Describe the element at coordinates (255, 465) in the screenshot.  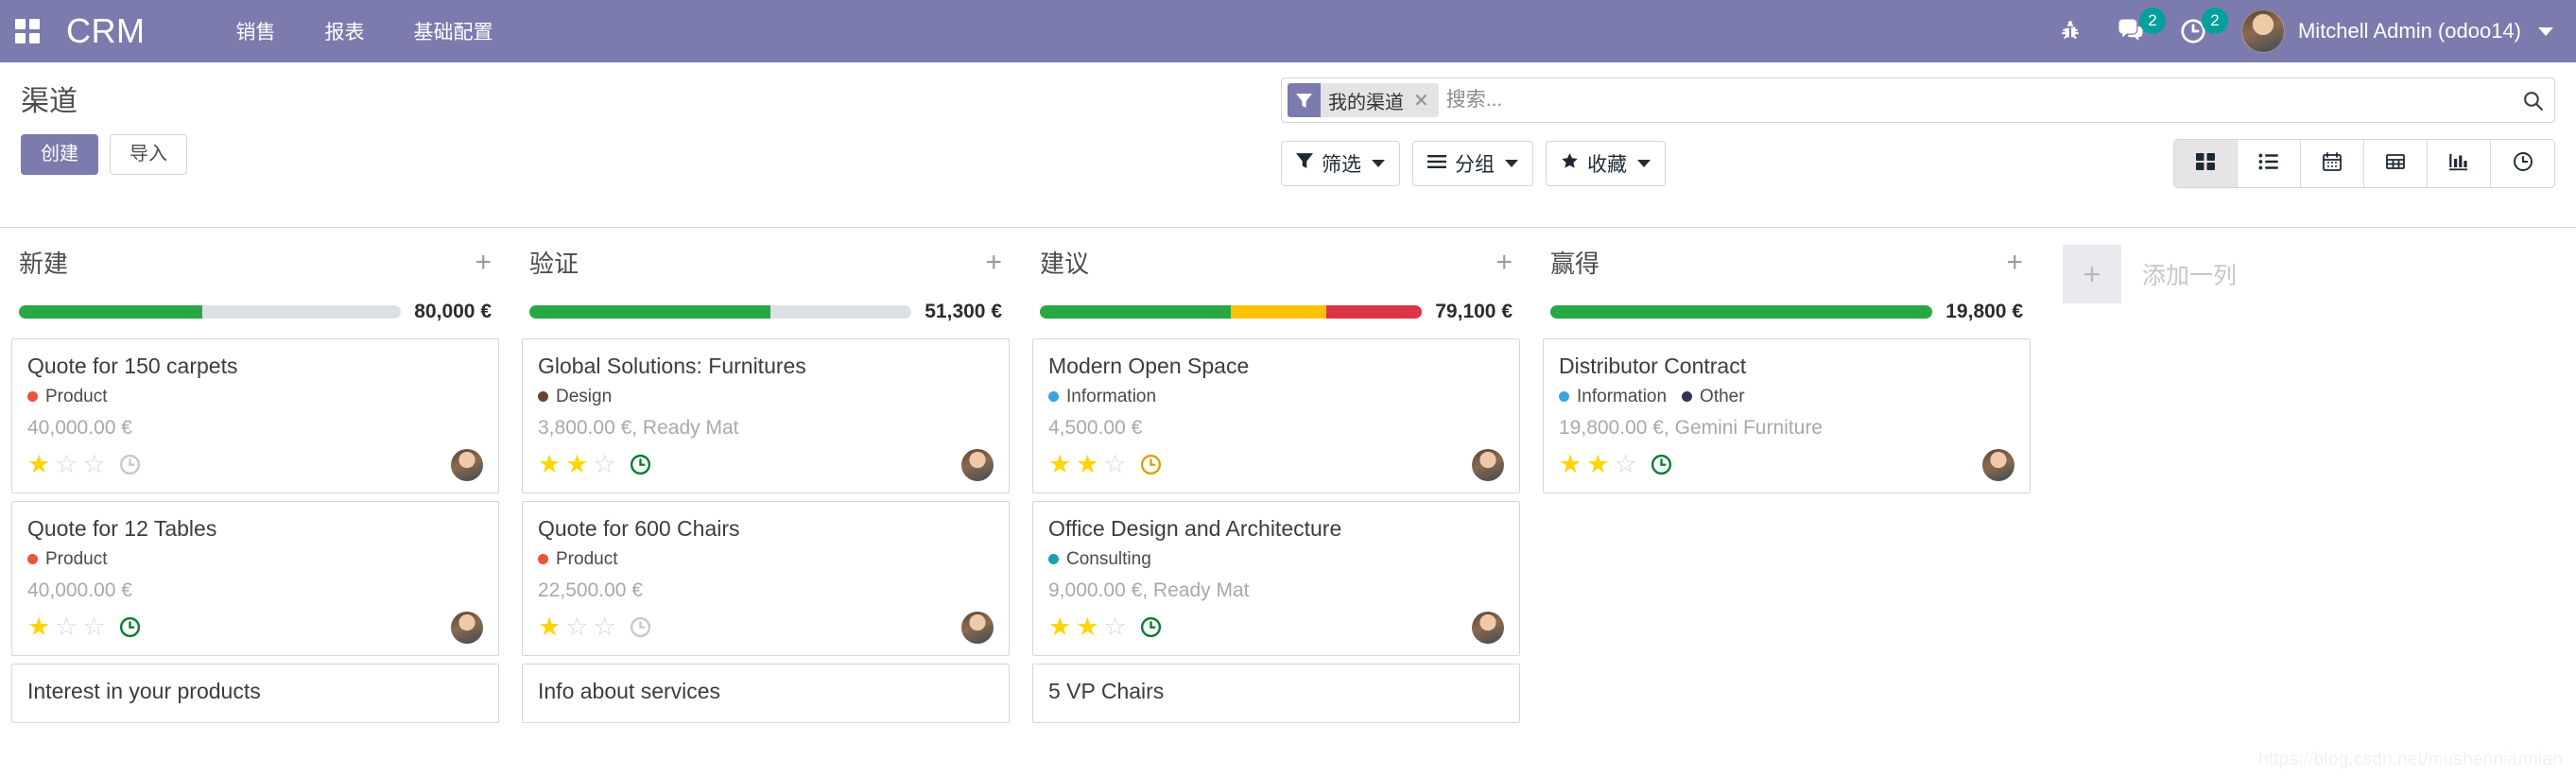
I see `card-footer: ★ ☆ ☆` at that location.